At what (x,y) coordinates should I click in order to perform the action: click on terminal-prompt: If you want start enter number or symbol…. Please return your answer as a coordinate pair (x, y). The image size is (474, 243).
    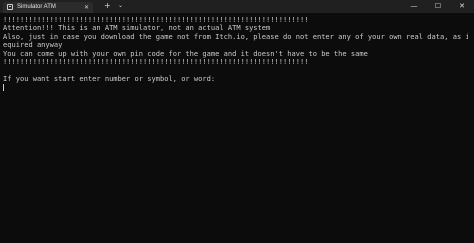
    Looking at the image, I should click on (109, 78).